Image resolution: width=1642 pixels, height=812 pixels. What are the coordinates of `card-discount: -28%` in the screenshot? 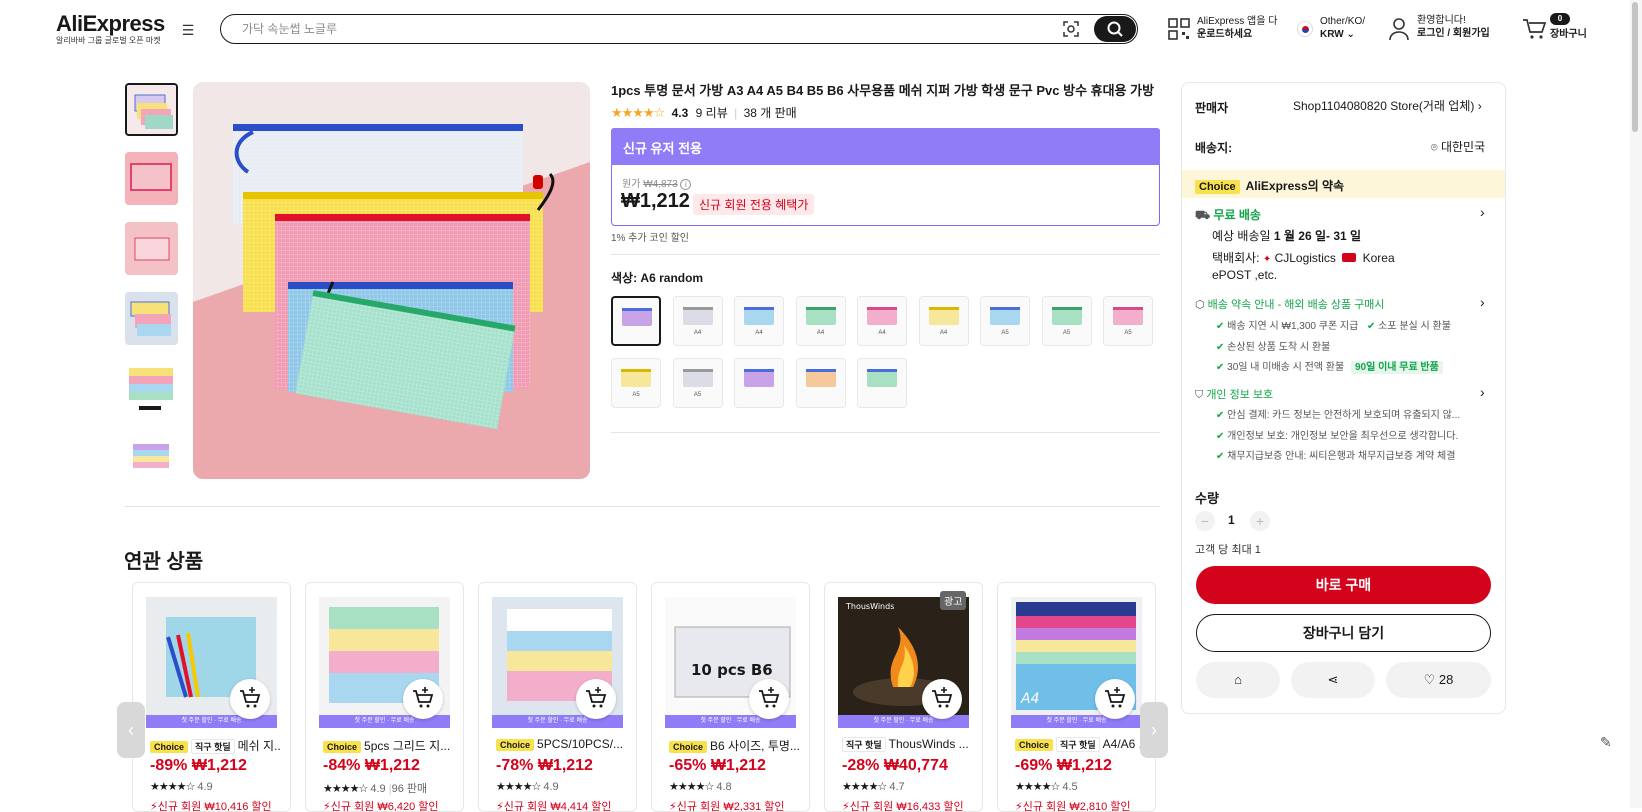 It's located at (861, 765).